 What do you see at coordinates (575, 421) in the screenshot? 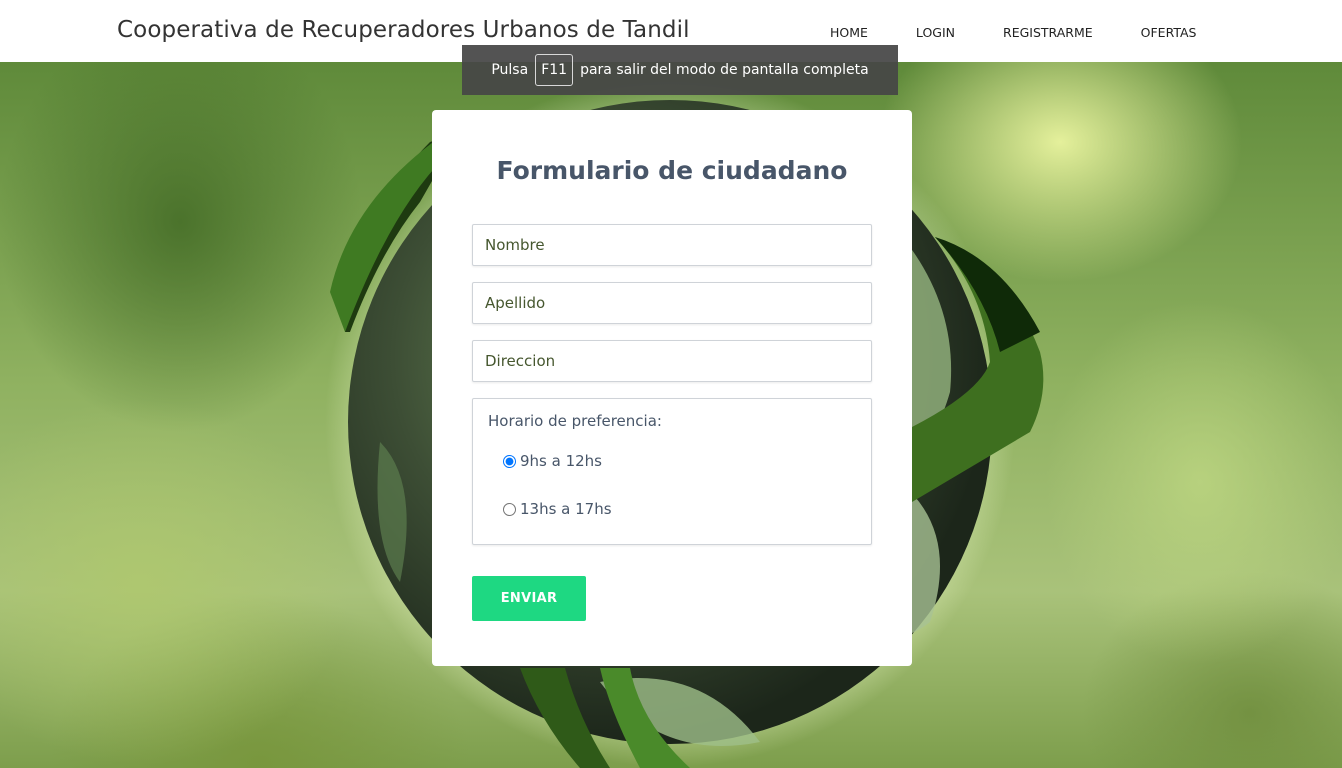
I see `schedule-legend: Horario de preferencia:` at bounding box center [575, 421].